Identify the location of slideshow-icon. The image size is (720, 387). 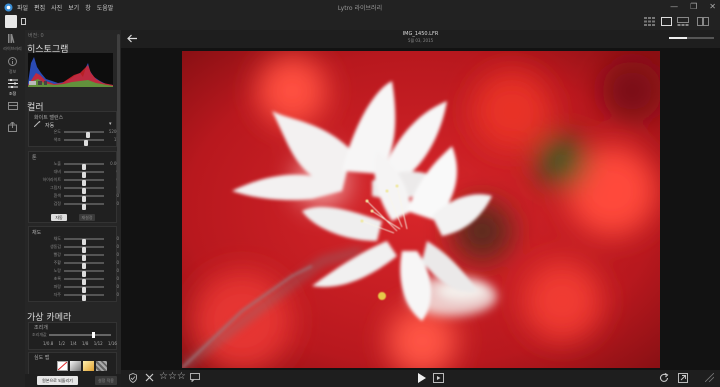
(438, 379).